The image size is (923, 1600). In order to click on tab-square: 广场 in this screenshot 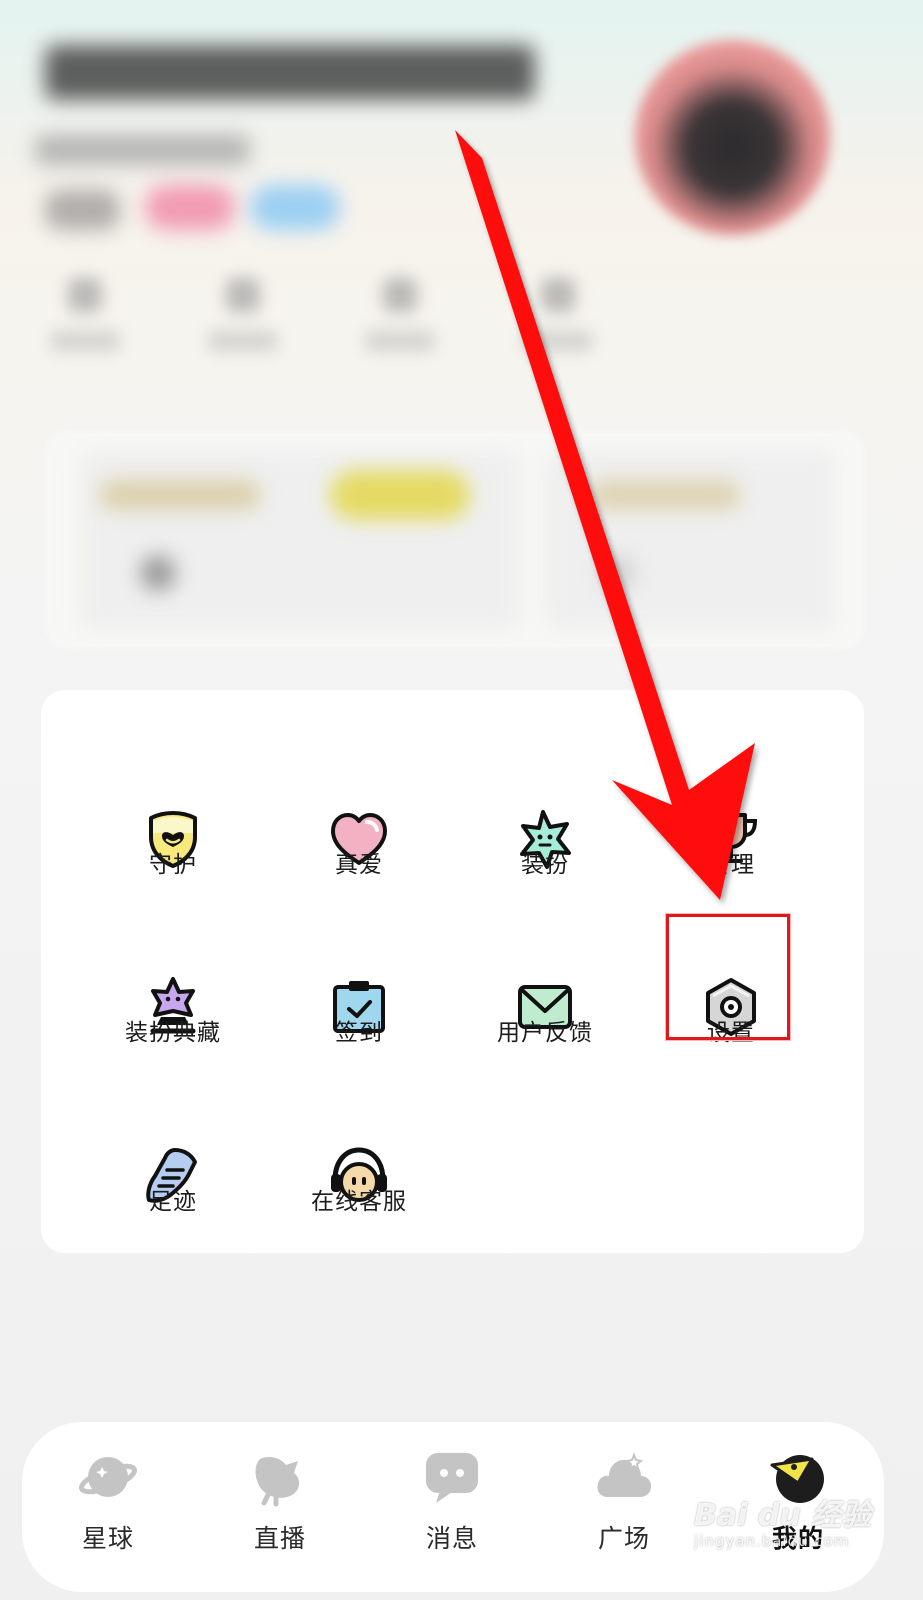, I will do `click(624, 1502)`.